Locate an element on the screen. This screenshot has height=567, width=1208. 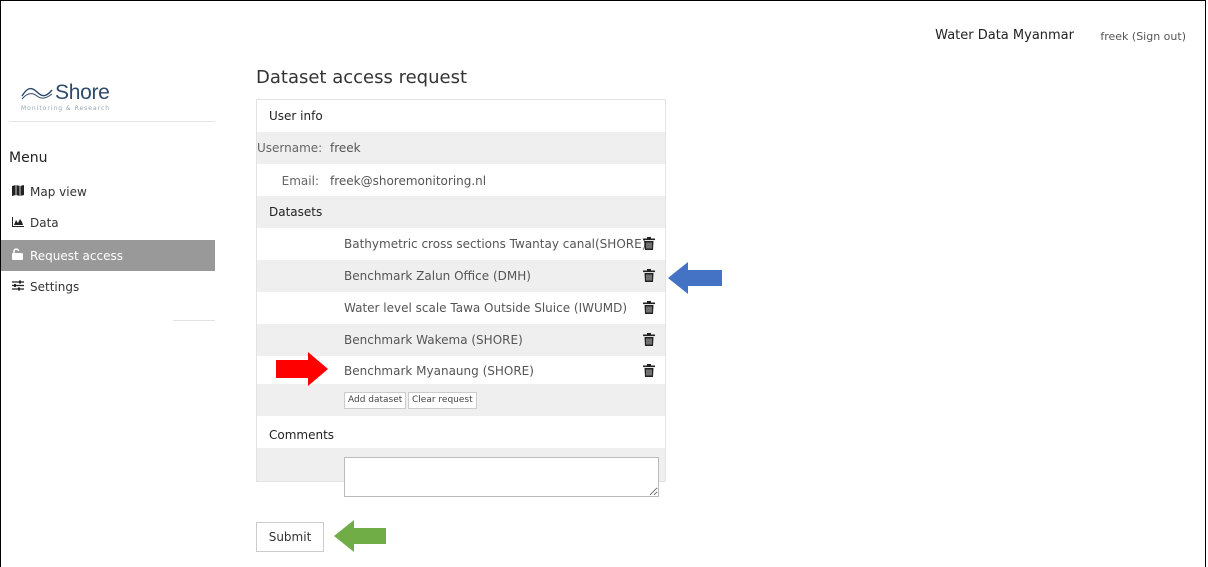
section-header-user-info: User info is located at coordinates (461, 116).